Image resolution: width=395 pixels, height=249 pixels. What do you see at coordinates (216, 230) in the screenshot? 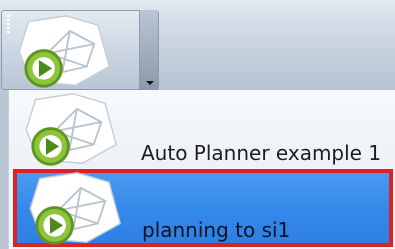
I see `menu-item-label: planning to si1` at bounding box center [216, 230].